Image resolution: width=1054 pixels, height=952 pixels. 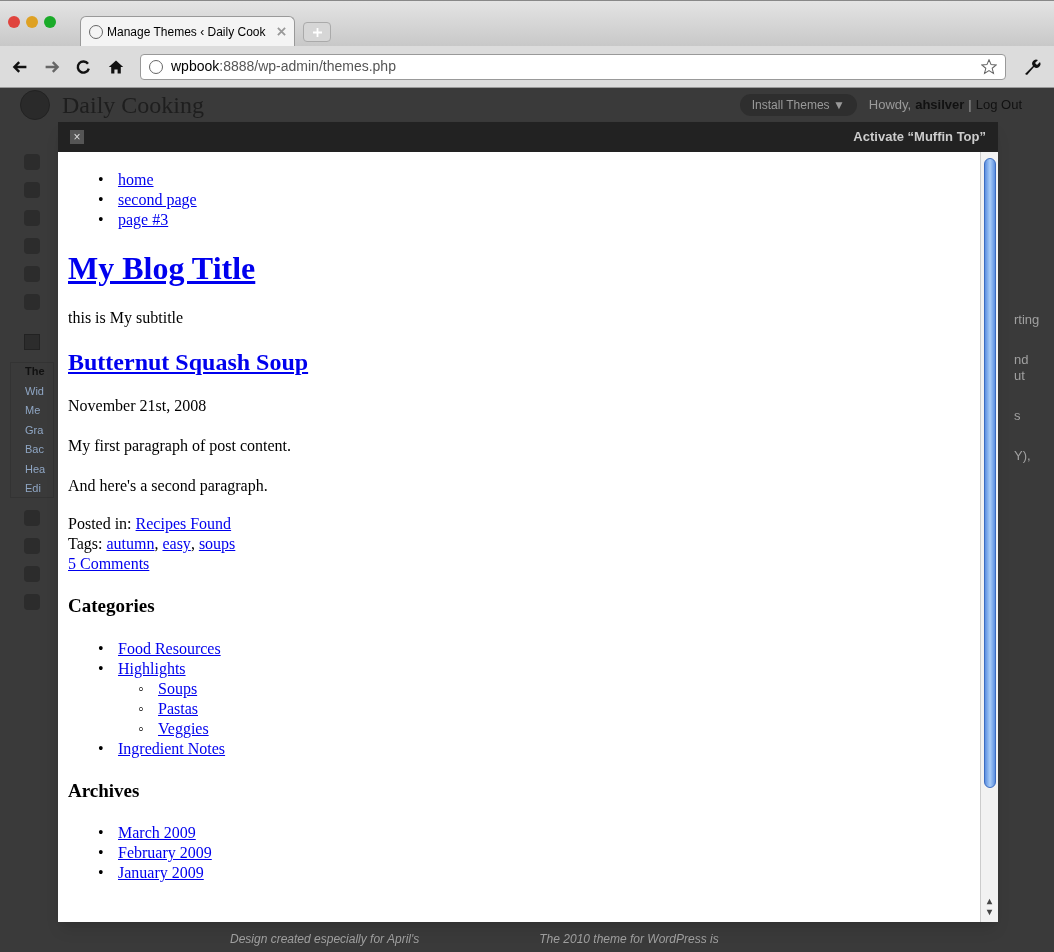 I want to click on close-button: ×, so click(x=77, y=137).